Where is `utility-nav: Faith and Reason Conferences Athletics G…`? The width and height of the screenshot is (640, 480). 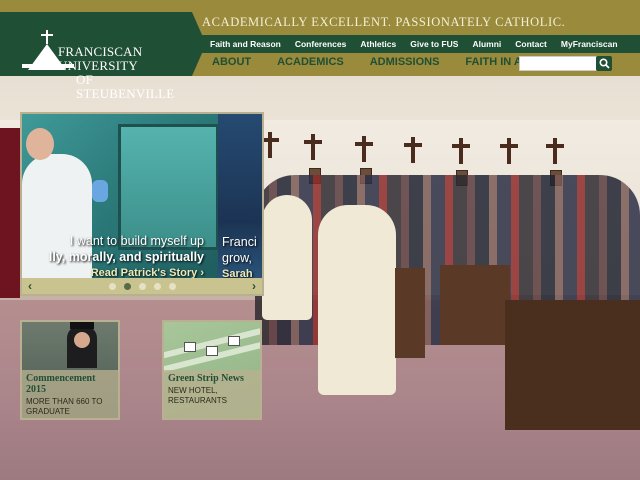
utility-nav: Faith and Reason Conferences Athletics G… is located at coordinates (421, 44).